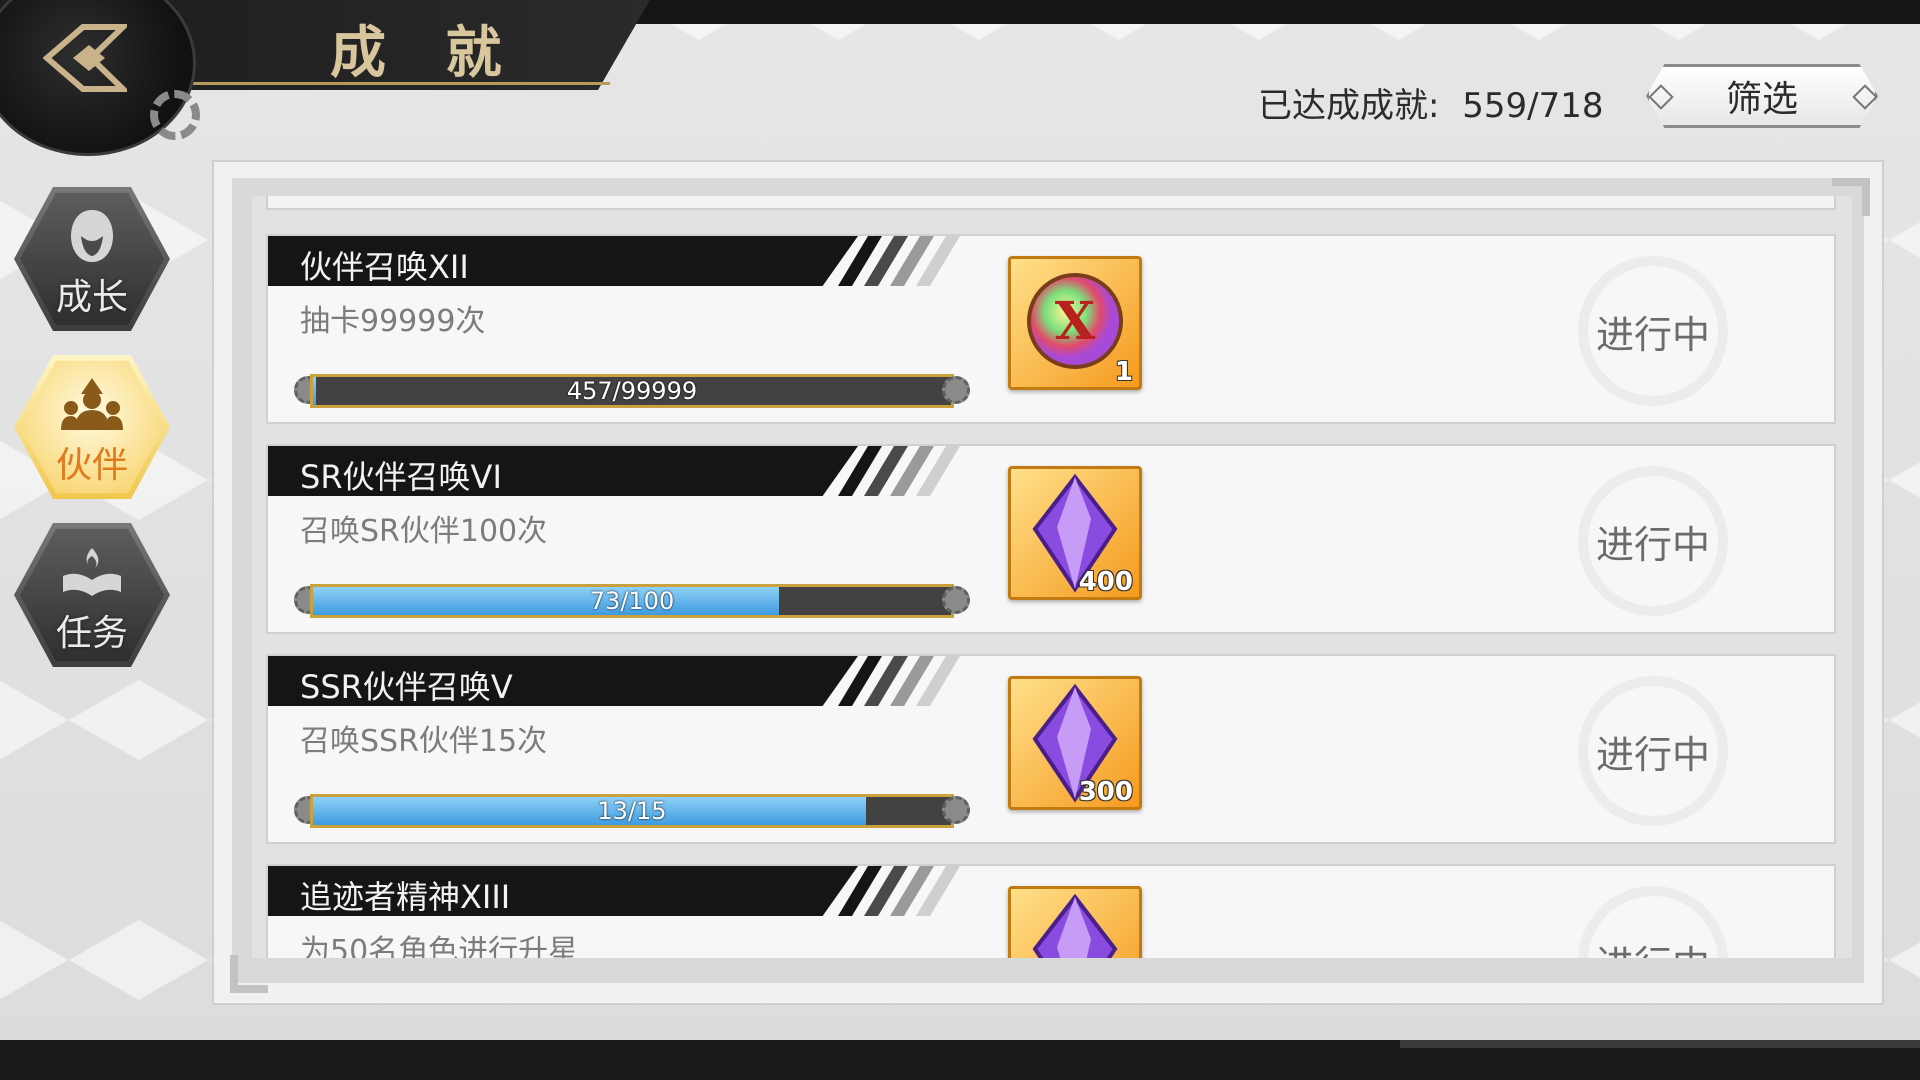 The image size is (1920, 1080). I want to click on reward-quantity: 300, so click(1105, 792).